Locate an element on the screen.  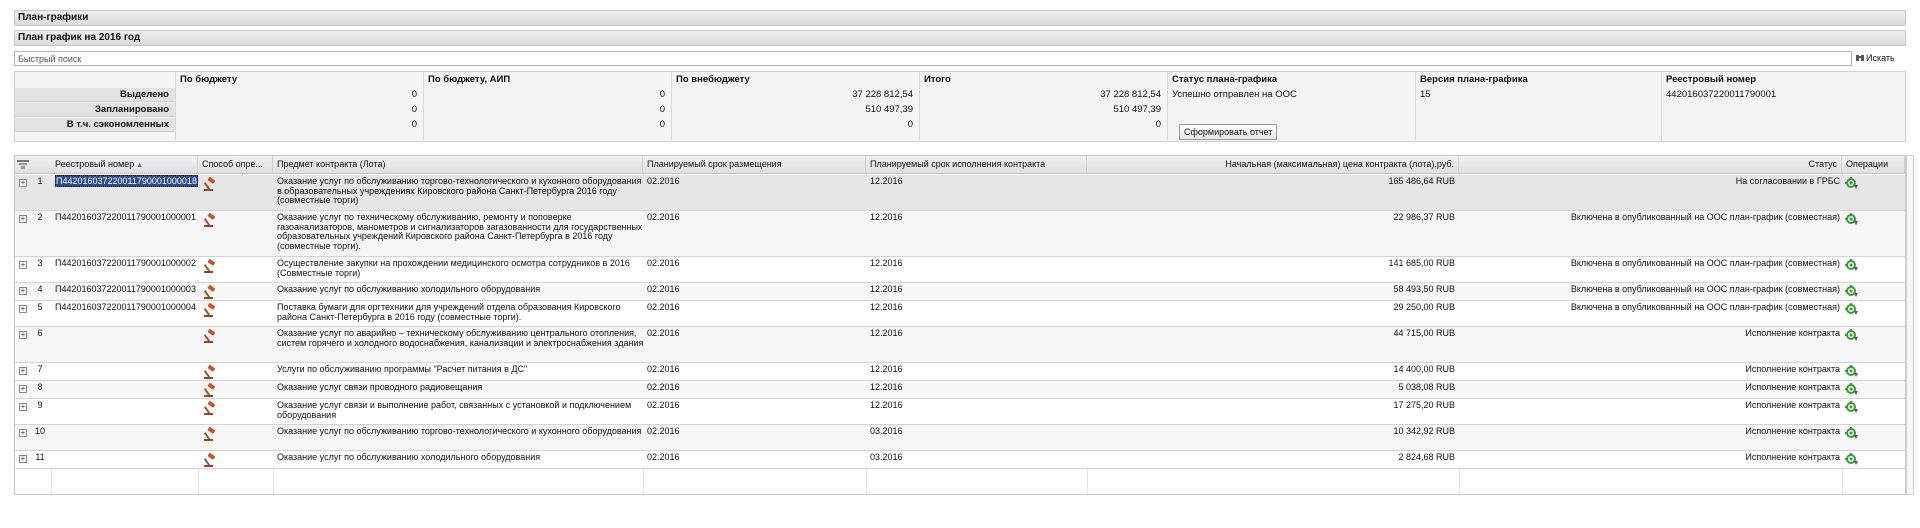
column-header-placement: Планируемый срок размещения is located at coordinates (754, 165).